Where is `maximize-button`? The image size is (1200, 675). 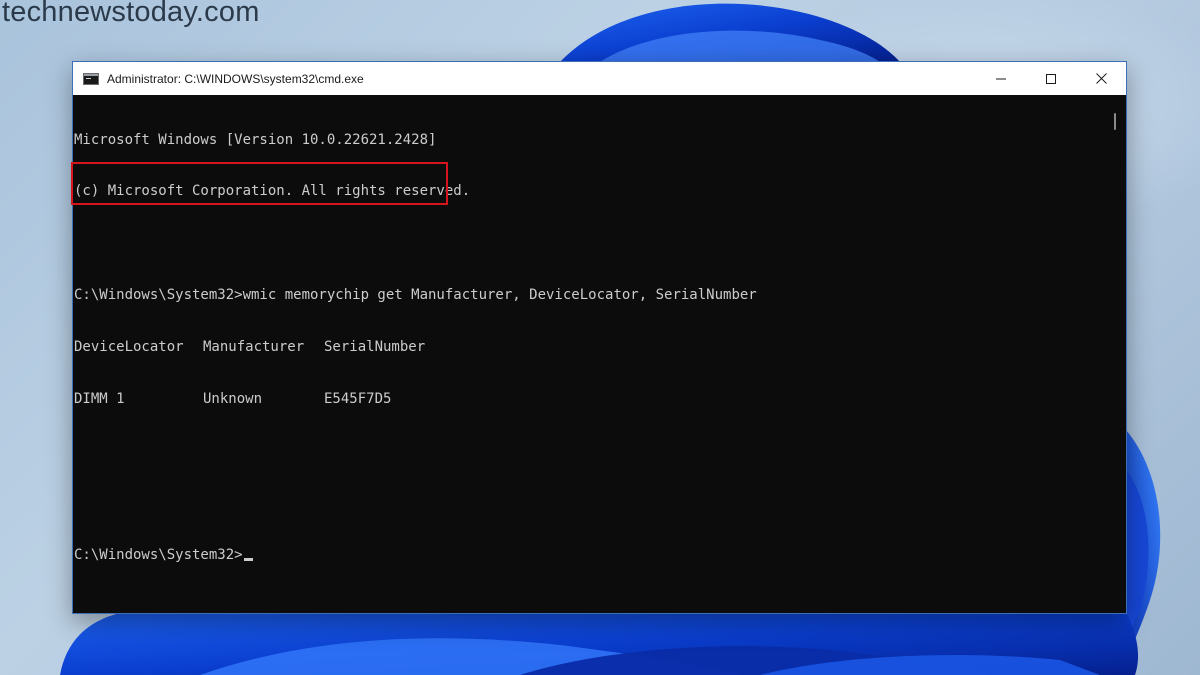
maximize-button is located at coordinates (1051, 78).